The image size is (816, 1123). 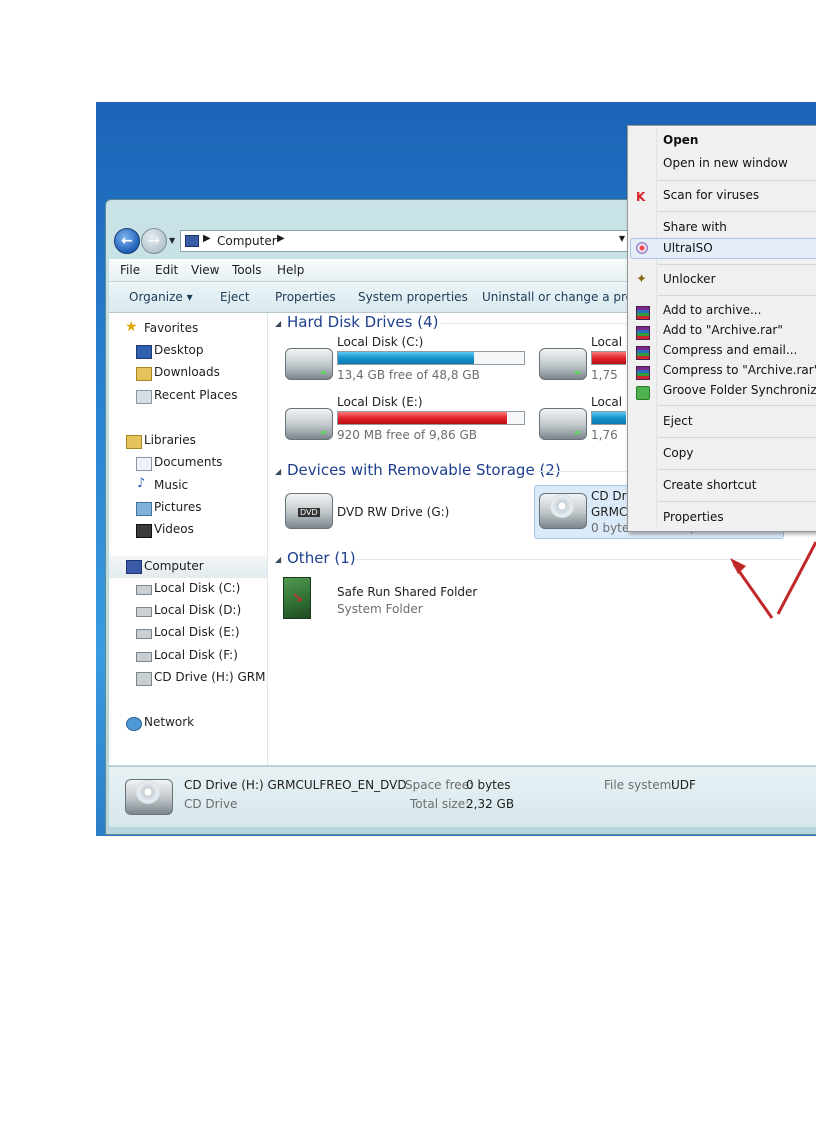 I want to click on ultraiso-icon, so click(x=642, y=248).